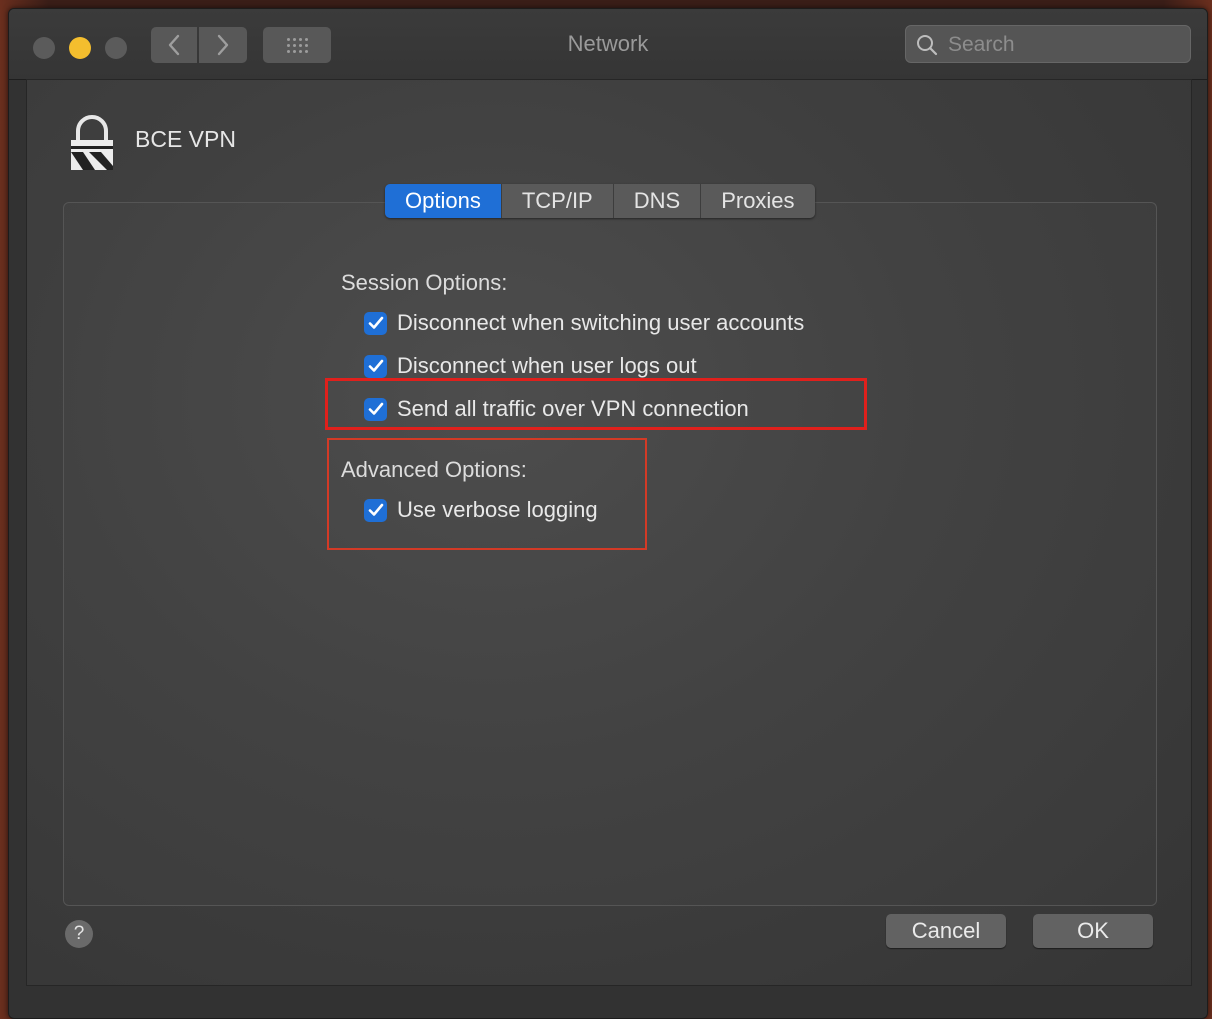  I want to click on tab-tcpip: TCP/IP, so click(557, 201).